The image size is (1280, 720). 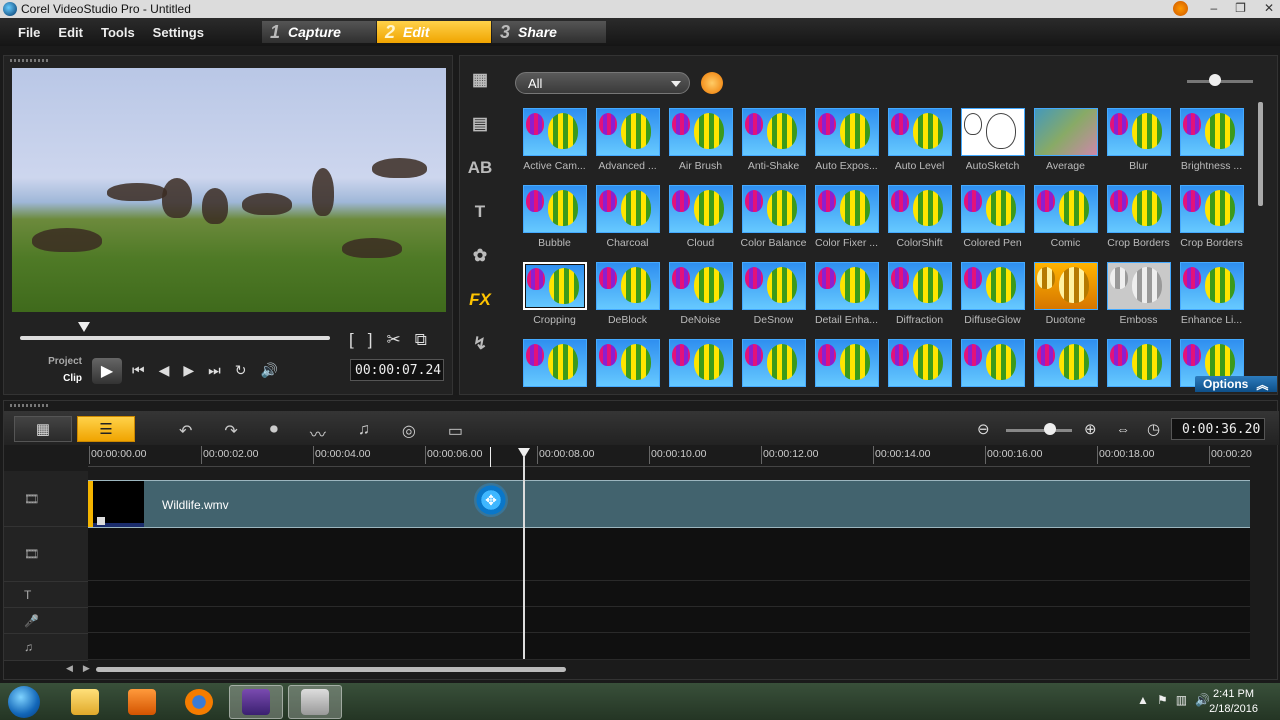 I want to click on previous-frame-icon: ◀, so click(x=164, y=370).